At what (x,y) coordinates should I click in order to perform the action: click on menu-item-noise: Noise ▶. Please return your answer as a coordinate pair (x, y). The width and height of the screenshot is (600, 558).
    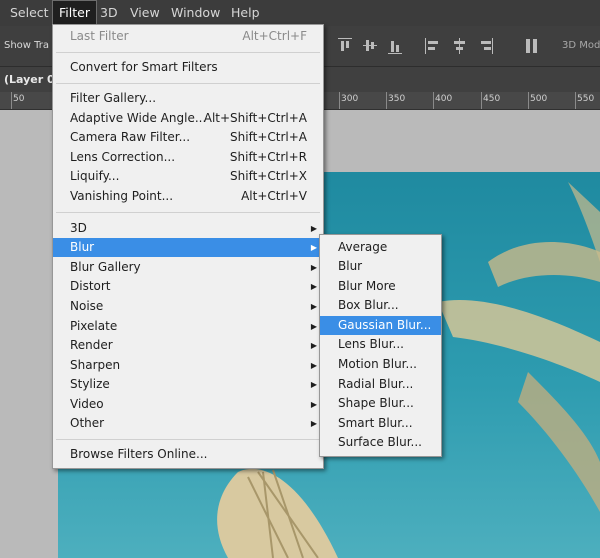
    Looking at the image, I should click on (188, 306).